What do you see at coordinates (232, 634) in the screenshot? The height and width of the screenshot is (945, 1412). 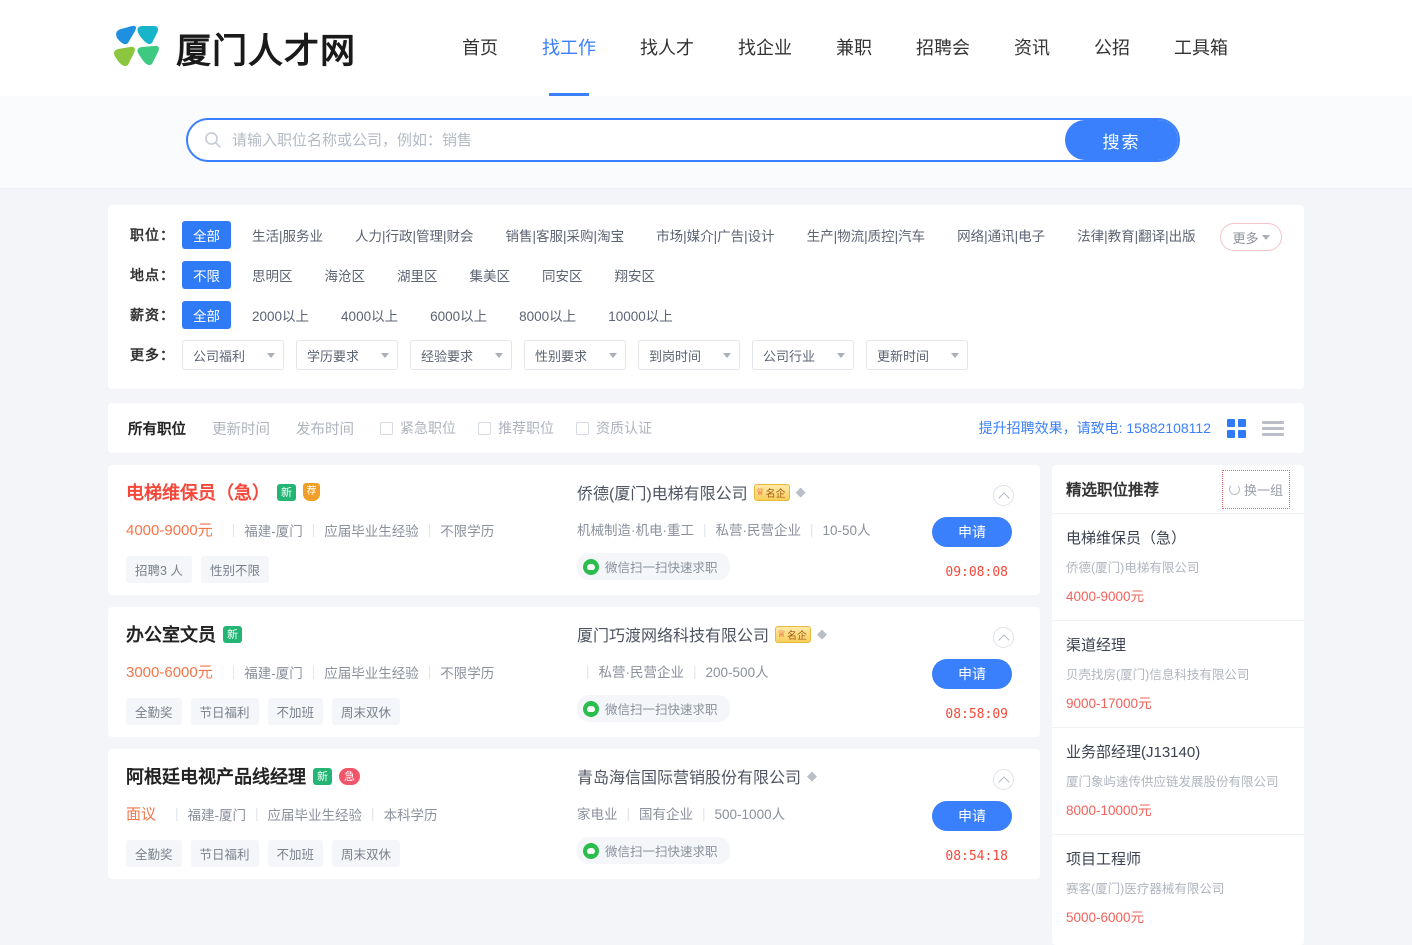 I see `badge-new-icon: 新` at bounding box center [232, 634].